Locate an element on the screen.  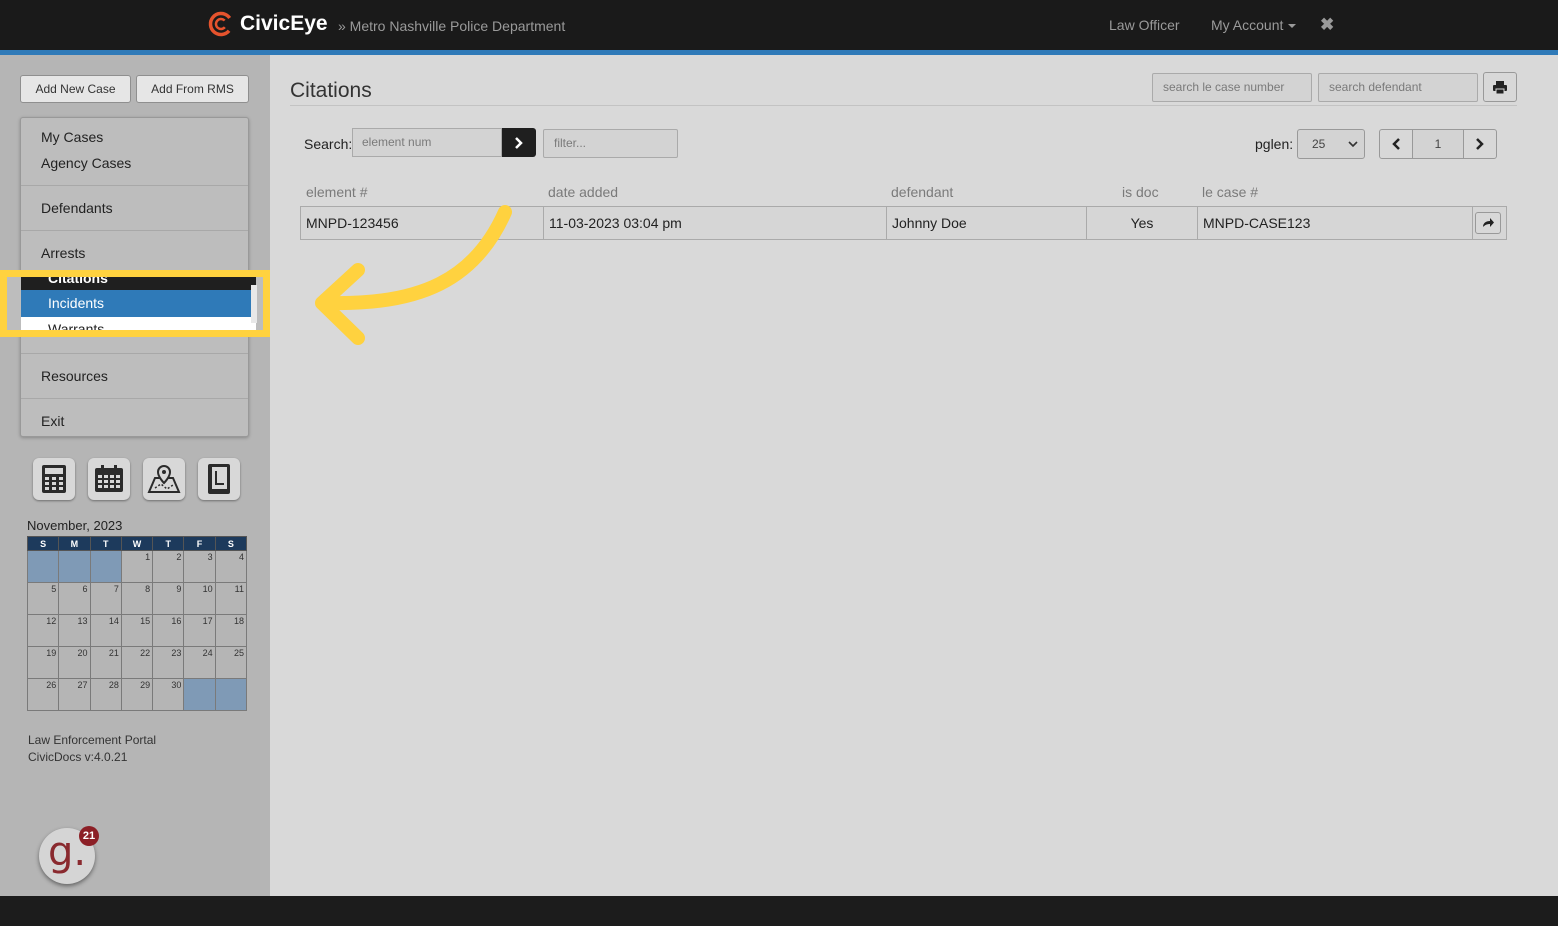
map-icon is located at coordinates (164, 479).